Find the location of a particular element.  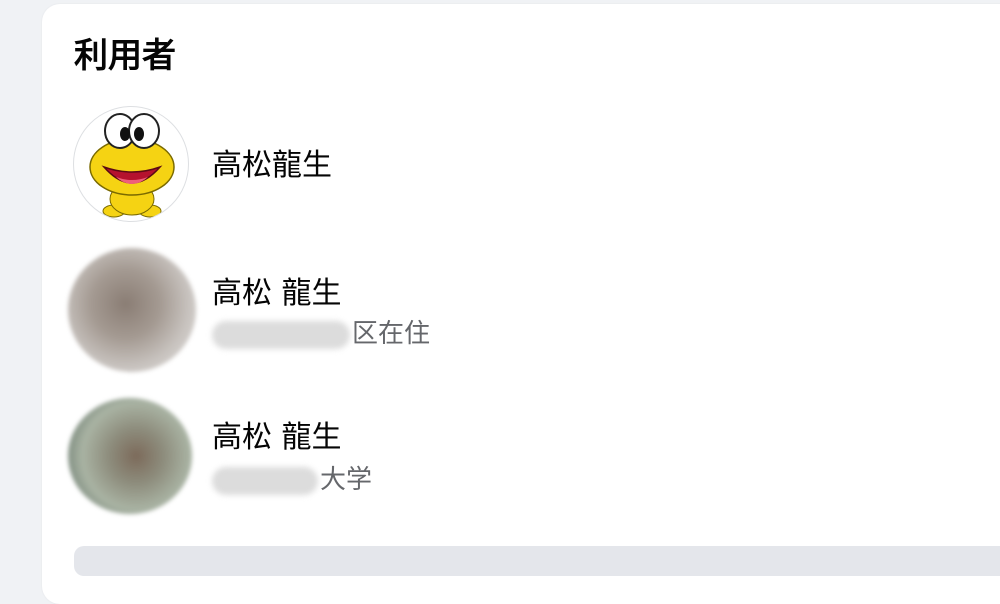

user-detail: 区在住 is located at coordinates (321, 334).